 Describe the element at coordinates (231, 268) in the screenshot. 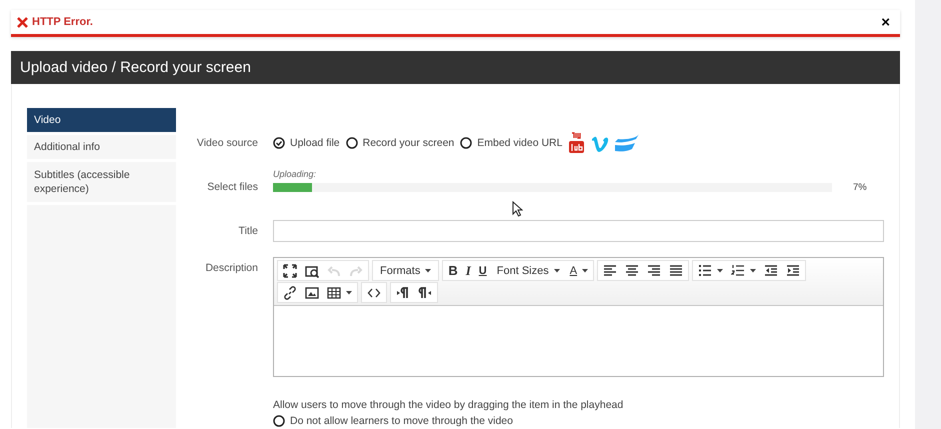

I see `field-label: Description` at that location.